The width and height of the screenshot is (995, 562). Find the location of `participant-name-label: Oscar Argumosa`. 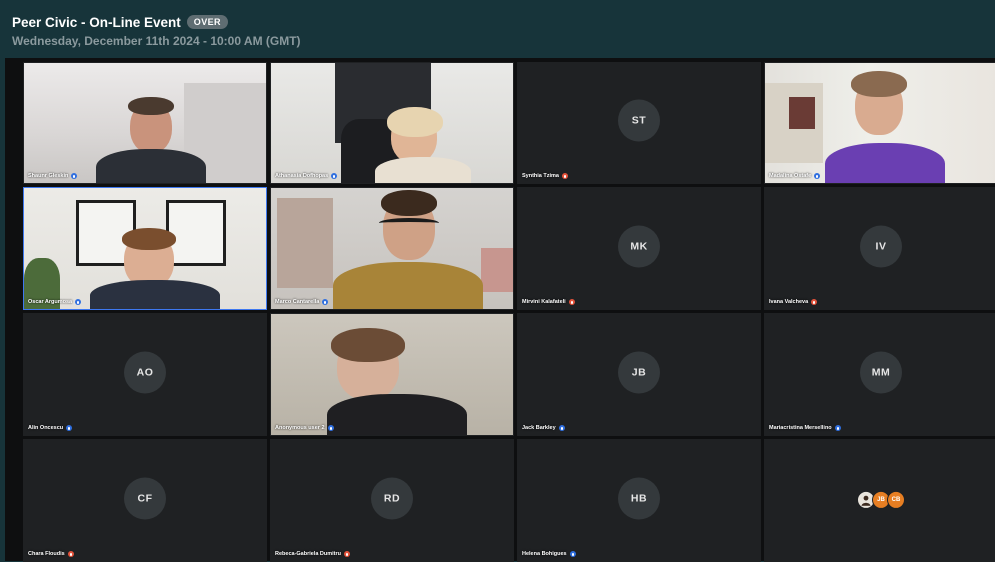

participant-name-label: Oscar Argumosa is located at coordinates (55, 302).